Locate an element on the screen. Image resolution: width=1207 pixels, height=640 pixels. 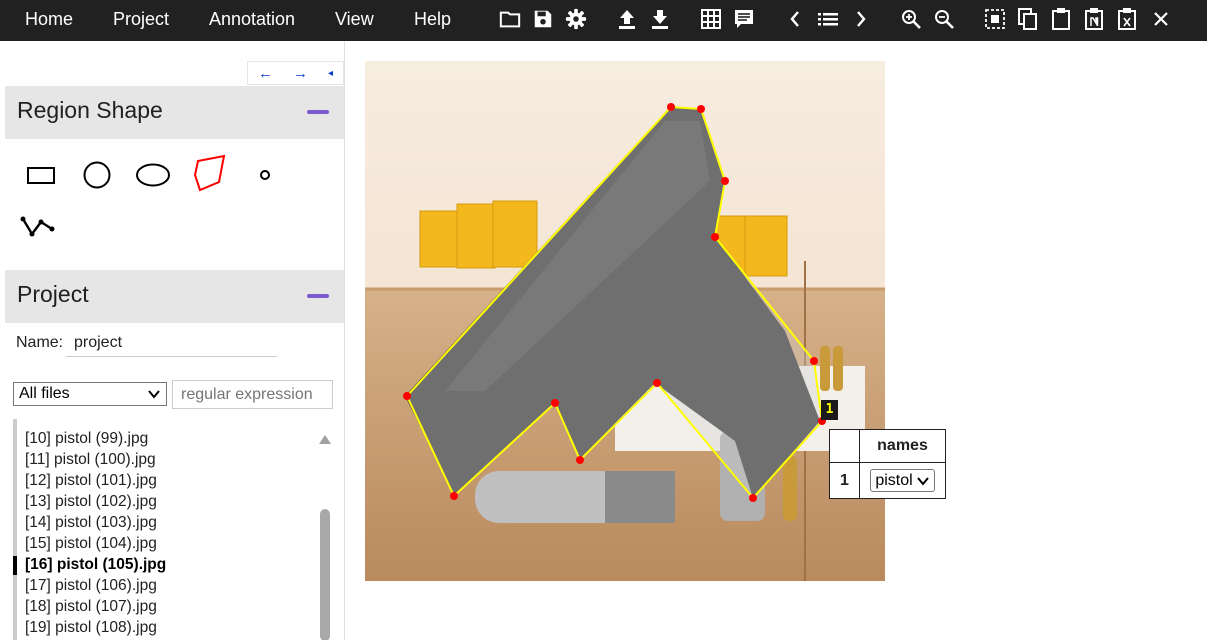
zoom-in-icon is located at coordinates (911, 19).